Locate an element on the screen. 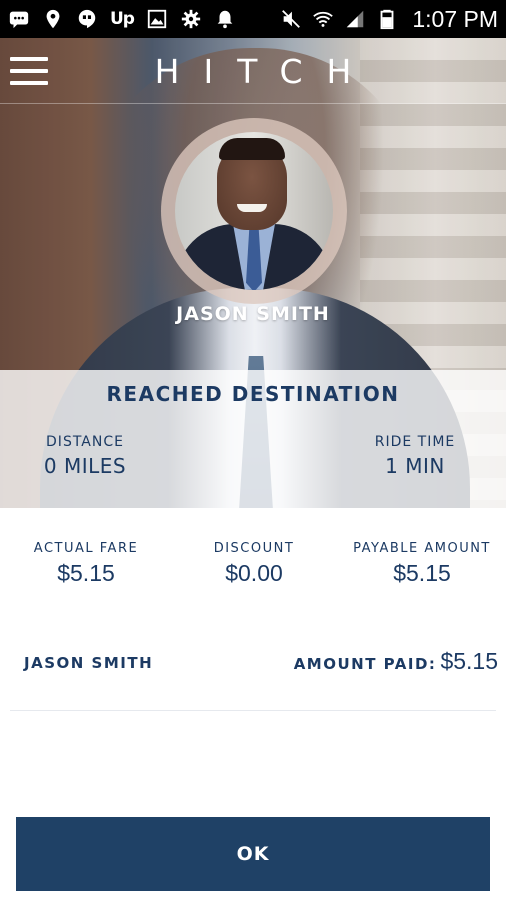 Image resolution: width=506 pixels, height=900 pixels. distance-label: DISTANCE is located at coordinates (85, 442).